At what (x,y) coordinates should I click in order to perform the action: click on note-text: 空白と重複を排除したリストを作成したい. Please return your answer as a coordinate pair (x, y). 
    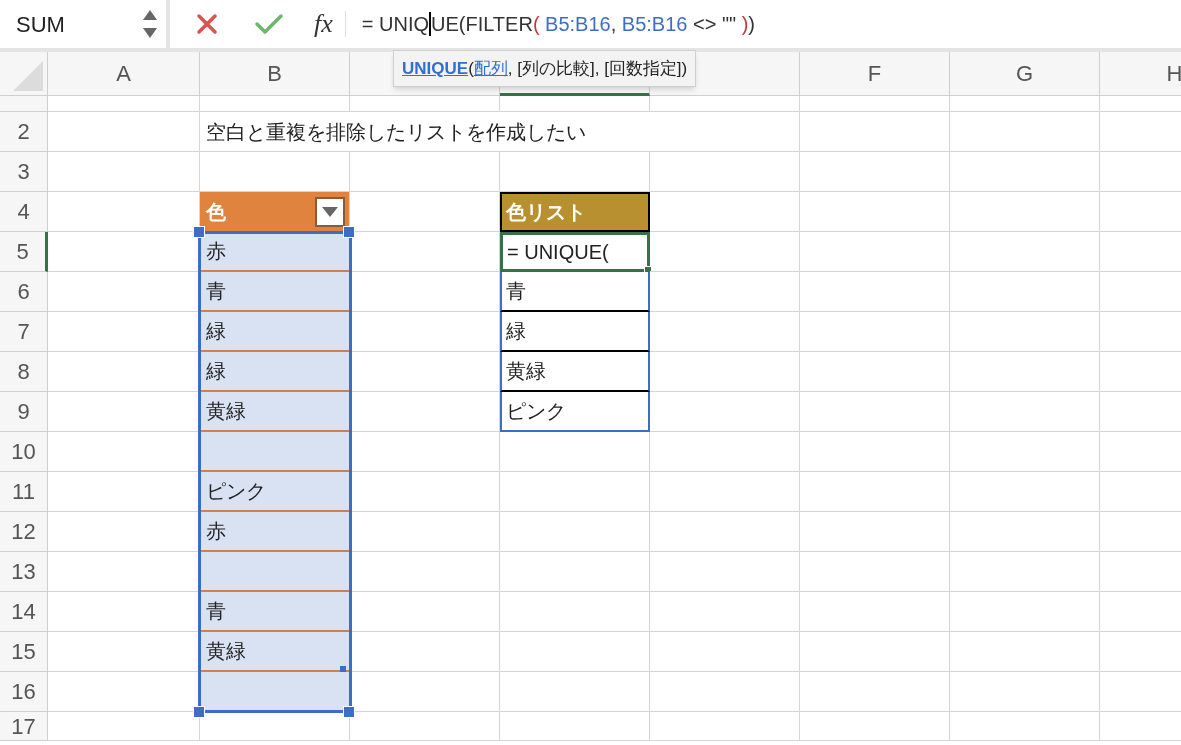
    Looking at the image, I should click on (500, 132).